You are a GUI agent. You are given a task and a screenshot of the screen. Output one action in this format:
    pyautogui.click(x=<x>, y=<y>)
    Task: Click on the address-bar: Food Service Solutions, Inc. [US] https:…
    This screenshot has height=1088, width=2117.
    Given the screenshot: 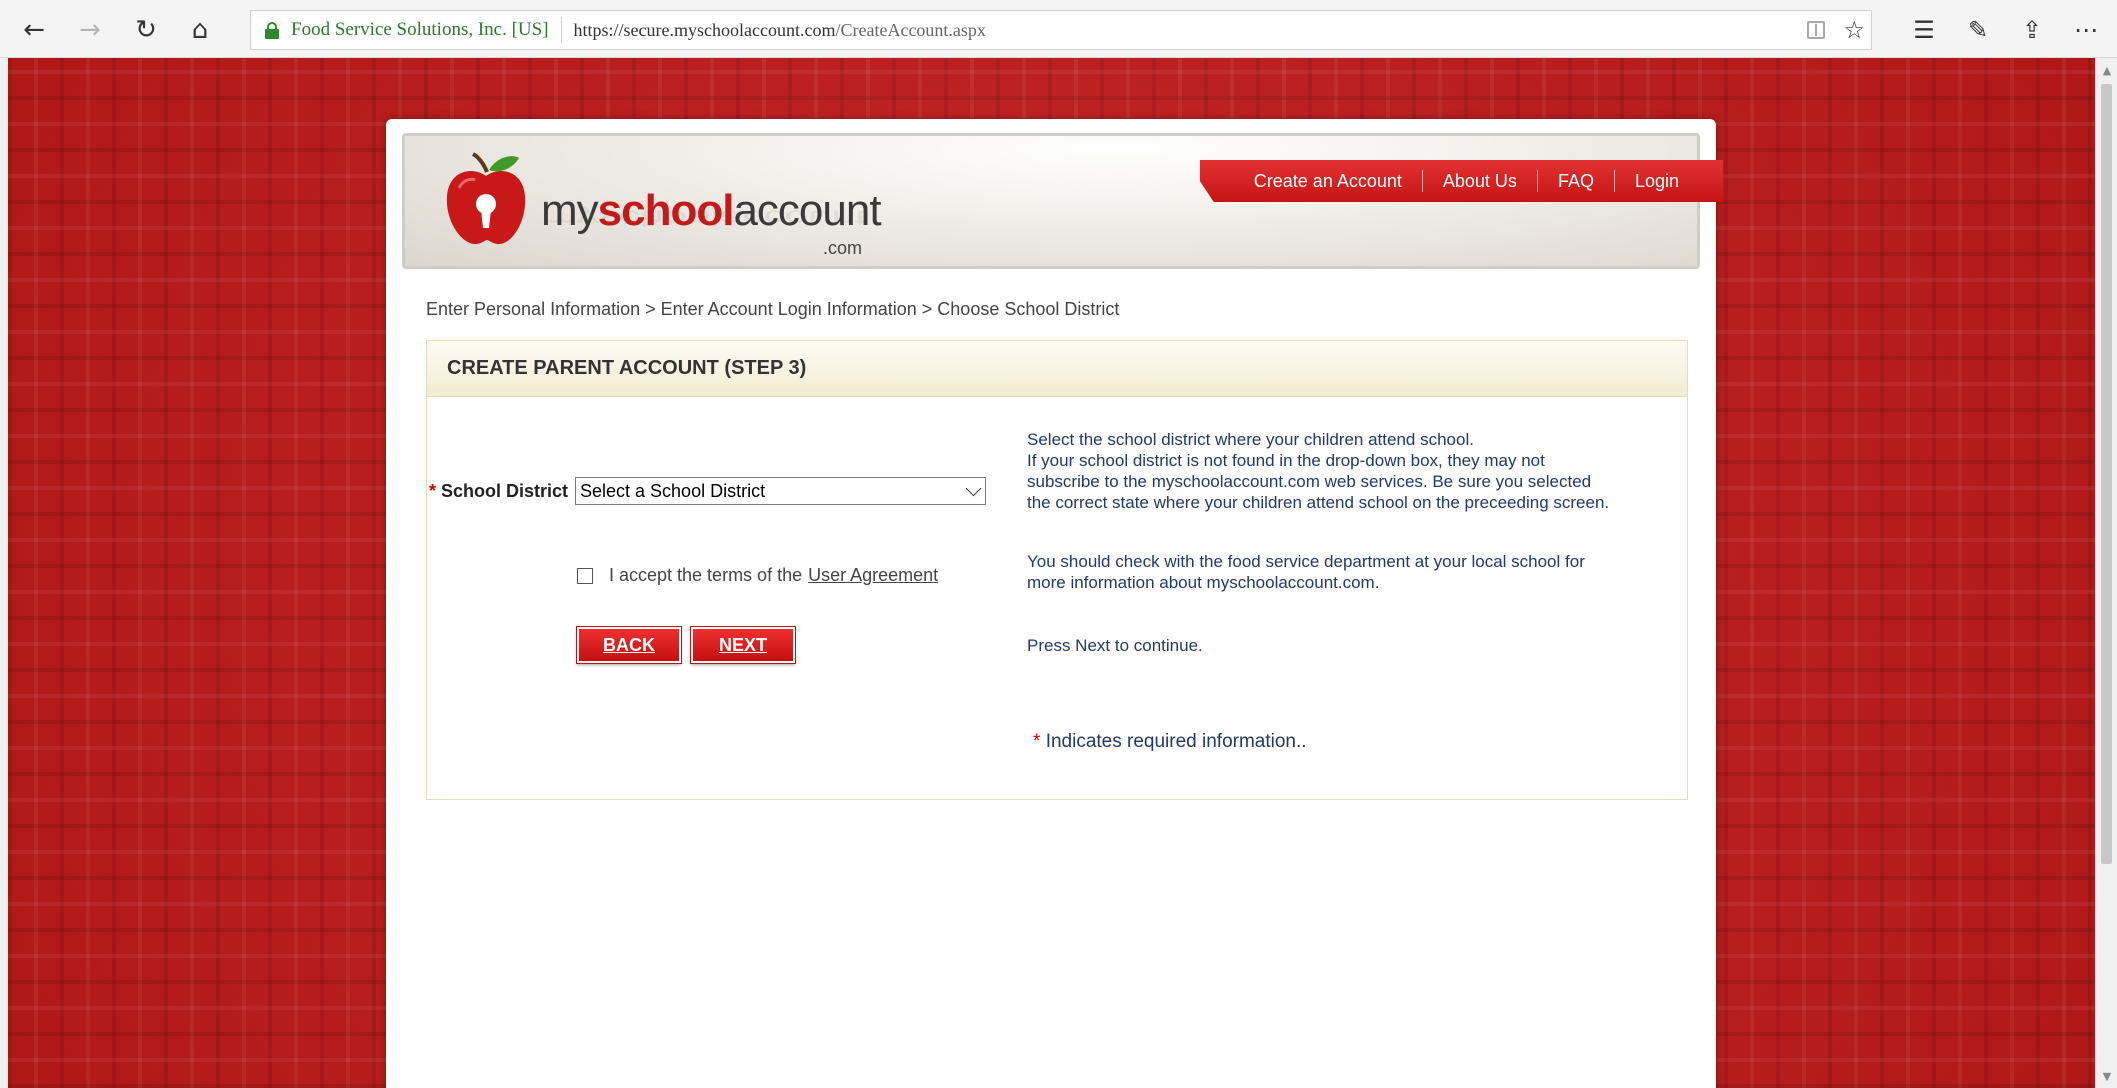 What is the action you would take?
    pyautogui.click(x=1061, y=30)
    